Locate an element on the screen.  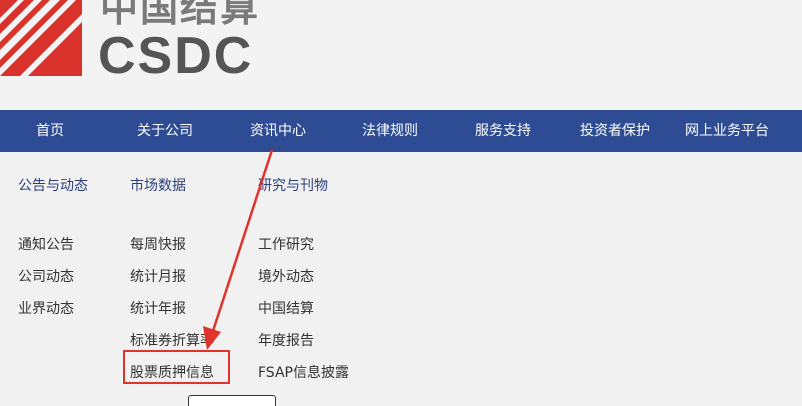
annotation-arrow-icon is located at coordinates (238, 249).